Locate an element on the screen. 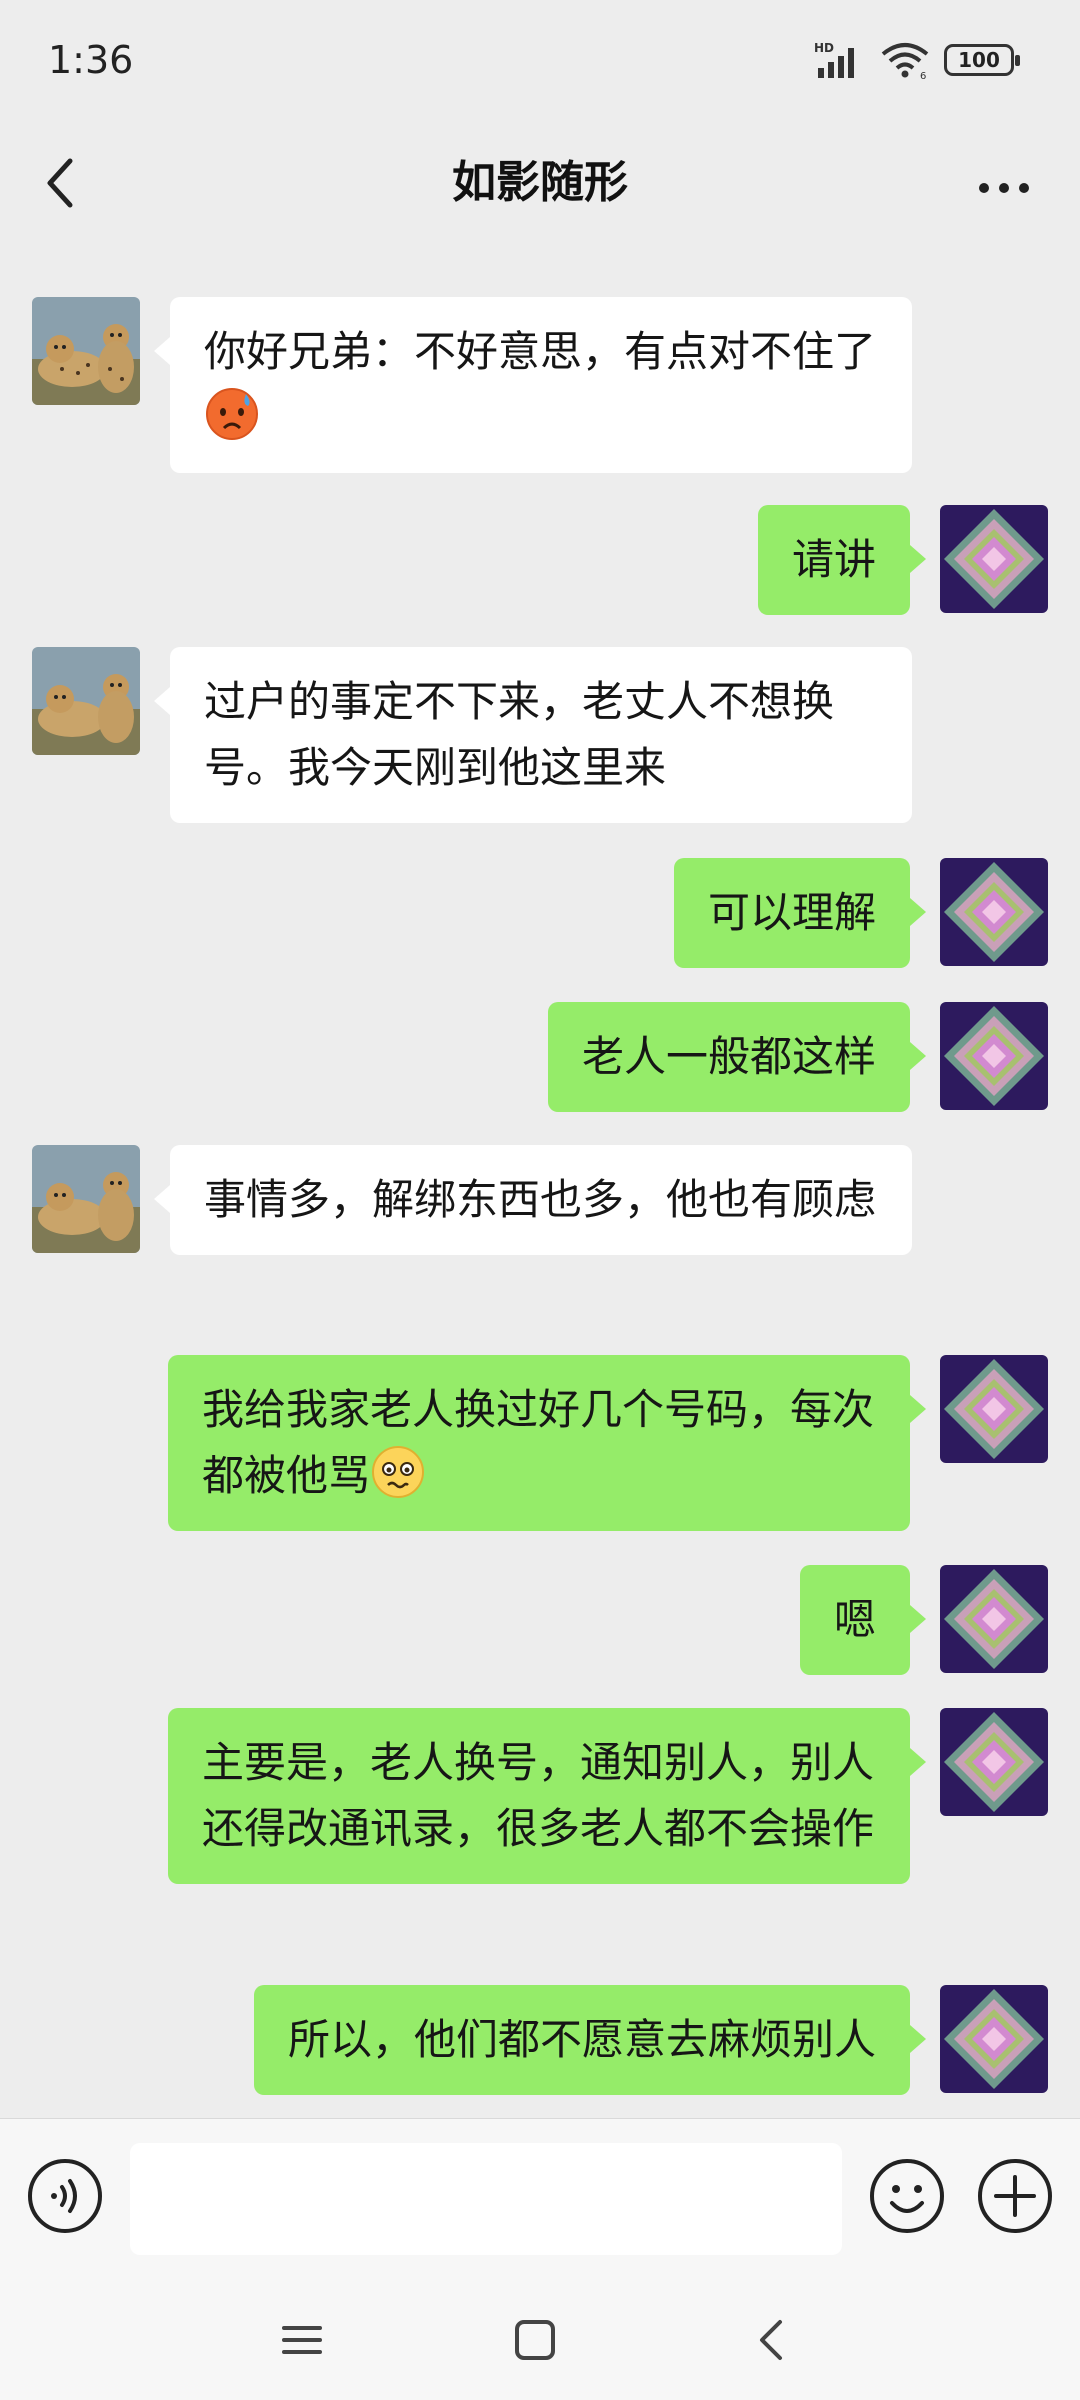 The height and width of the screenshot is (2400, 1080). more-button is located at coordinates (1004, 183).